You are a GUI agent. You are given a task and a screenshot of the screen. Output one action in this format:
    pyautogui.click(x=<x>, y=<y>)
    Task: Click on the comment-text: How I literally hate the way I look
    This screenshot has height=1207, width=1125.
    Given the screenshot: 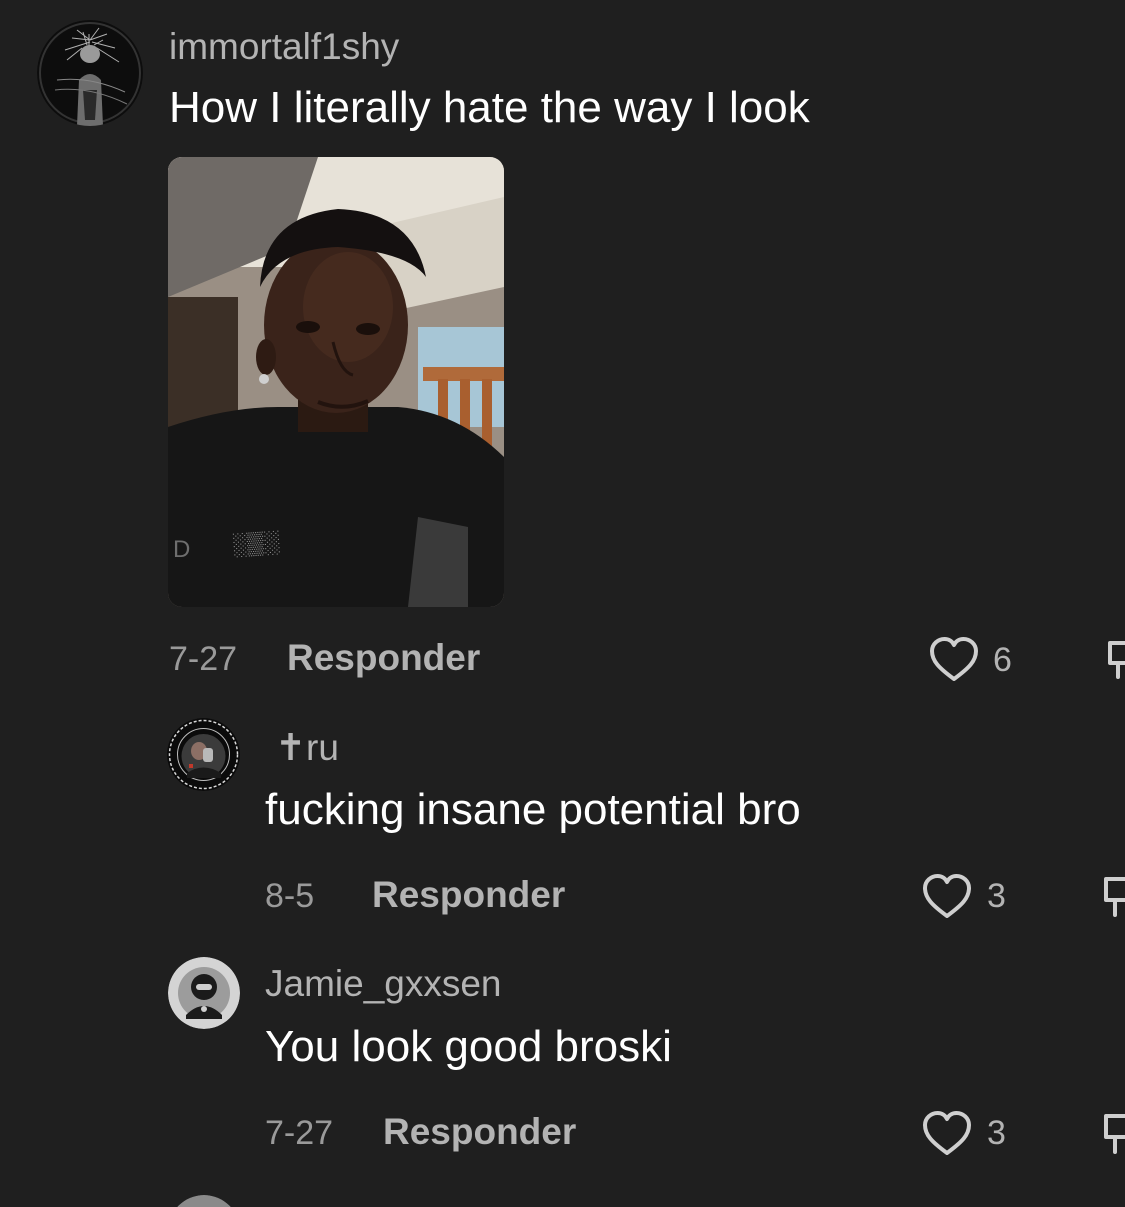 What is the action you would take?
    pyautogui.click(x=489, y=107)
    